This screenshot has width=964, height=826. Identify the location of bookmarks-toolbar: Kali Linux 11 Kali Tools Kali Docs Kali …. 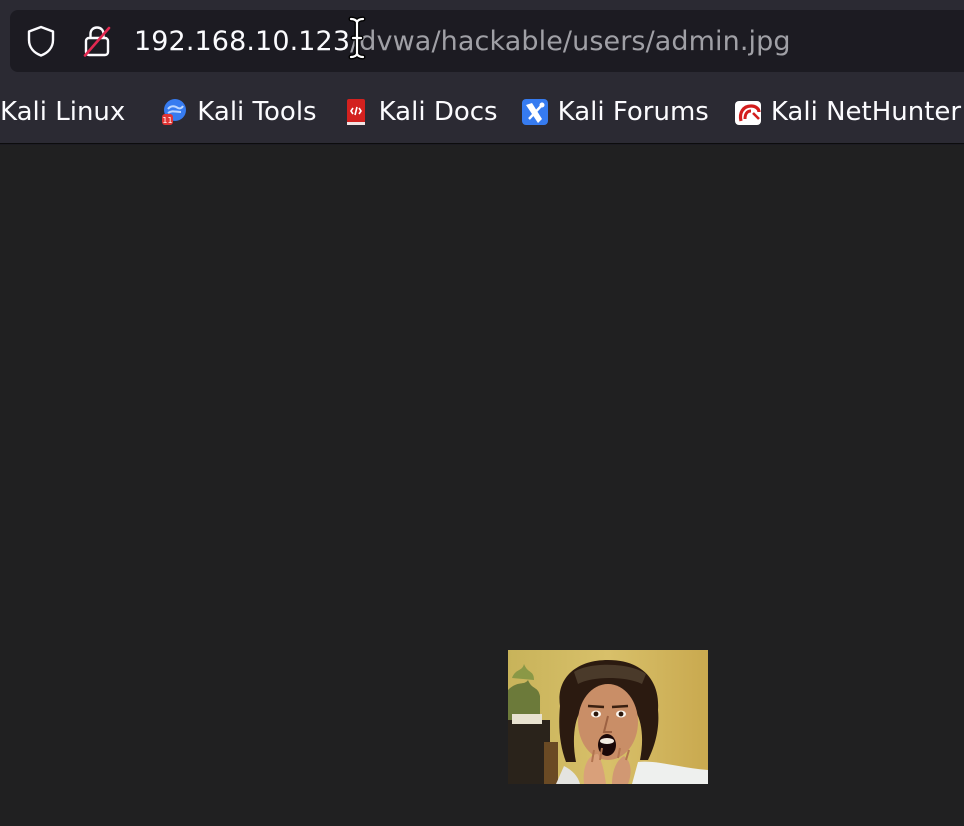
(482, 112).